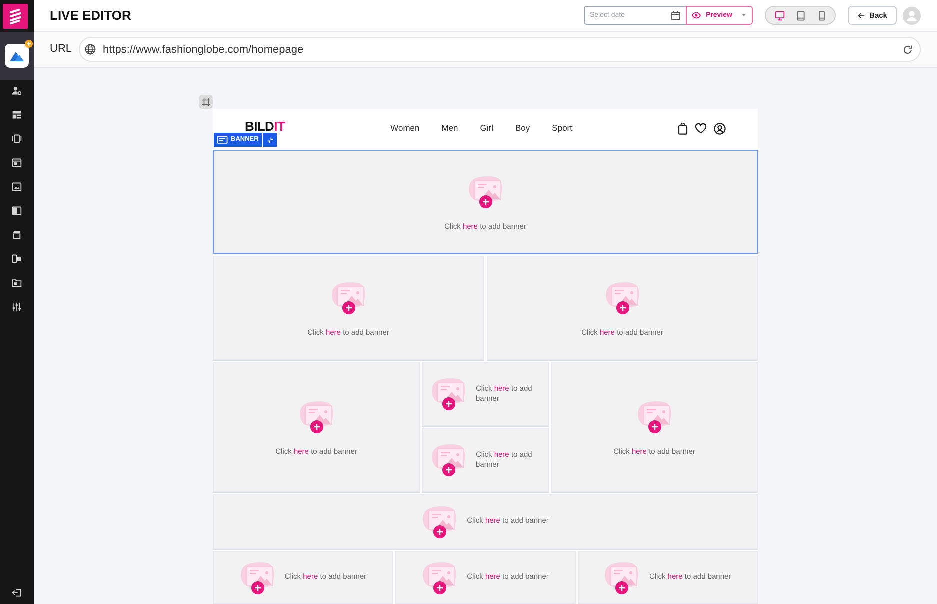  What do you see at coordinates (17, 593) in the screenshot?
I see `logout-icon` at bounding box center [17, 593].